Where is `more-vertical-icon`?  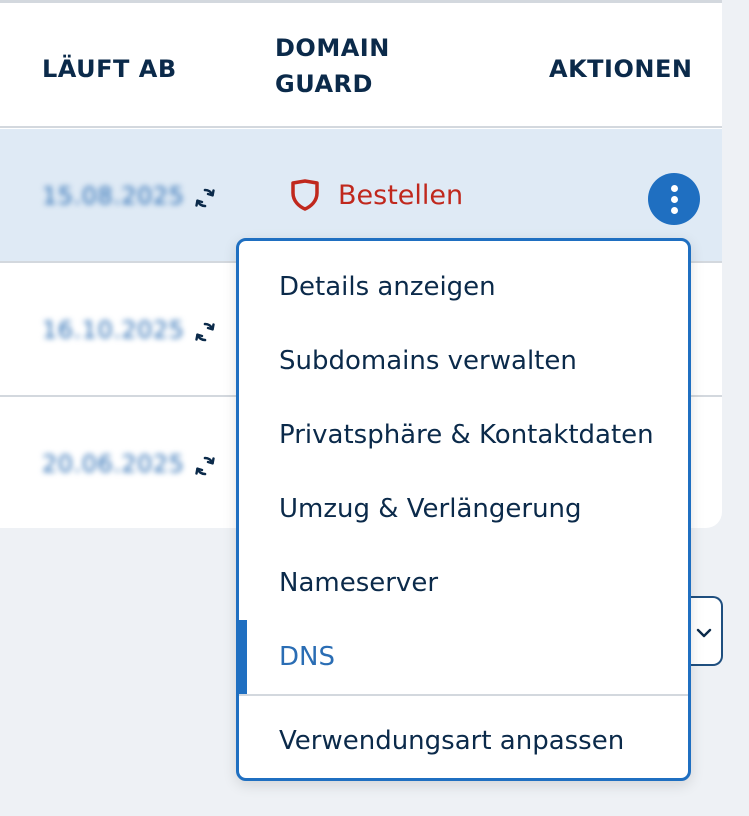 more-vertical-icon is located at coordinates (674, 188).